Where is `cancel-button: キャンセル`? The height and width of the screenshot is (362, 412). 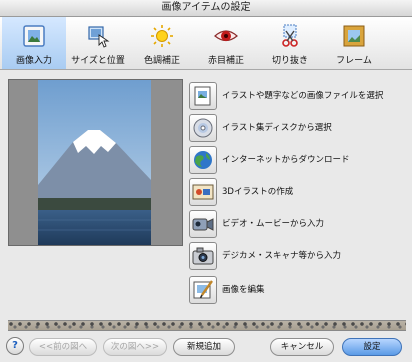
cancel-button: キャンセル is located at coordinates (302, 347).